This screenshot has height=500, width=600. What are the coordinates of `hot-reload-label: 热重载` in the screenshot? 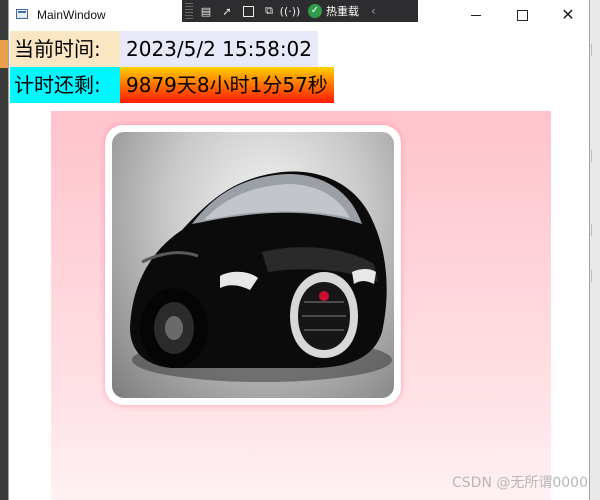 It's located at (342, 11).